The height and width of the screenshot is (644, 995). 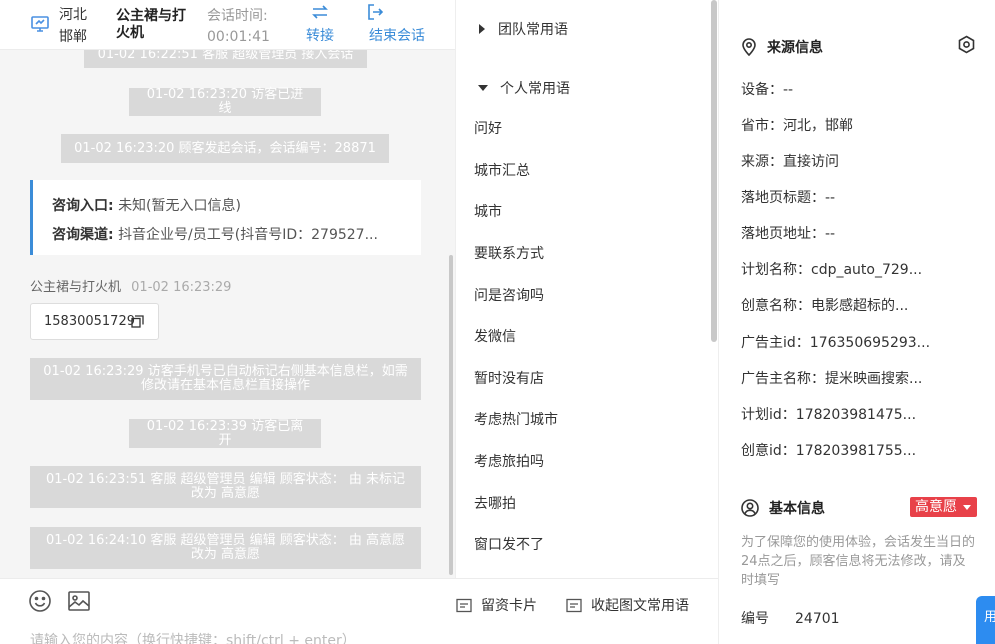 What do you see at coordinates (376, 12) in the screenshot?
I see `exit-icon` at bounding box center [376, 12].